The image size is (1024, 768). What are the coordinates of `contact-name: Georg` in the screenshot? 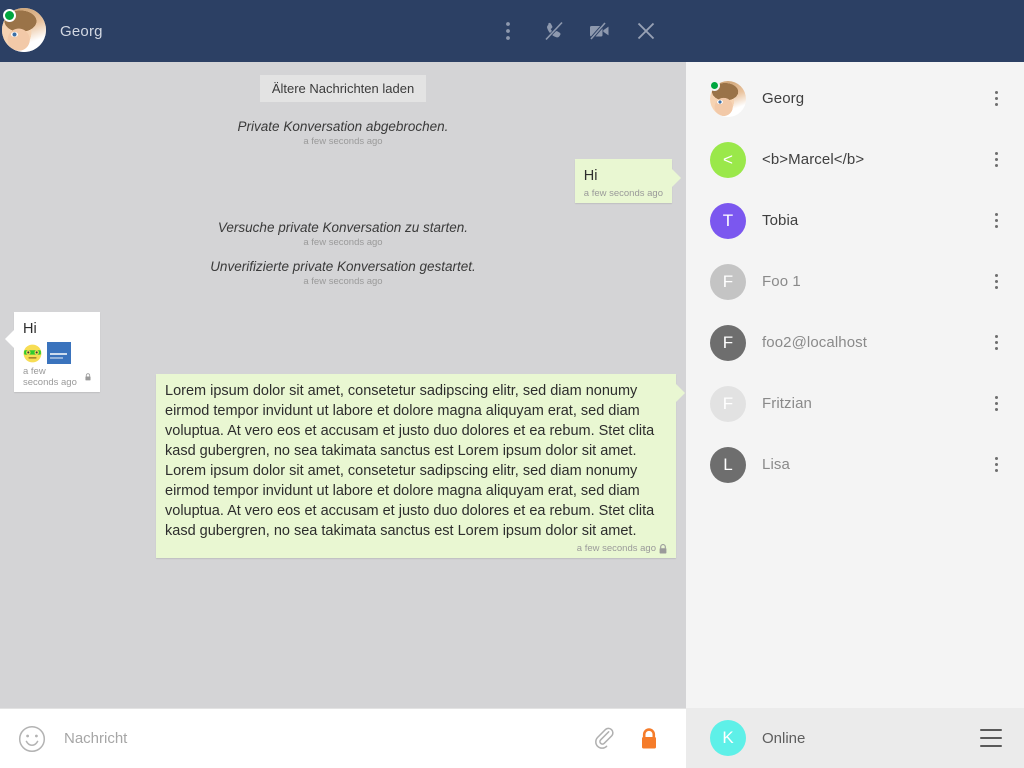 It's located at (783, 98).